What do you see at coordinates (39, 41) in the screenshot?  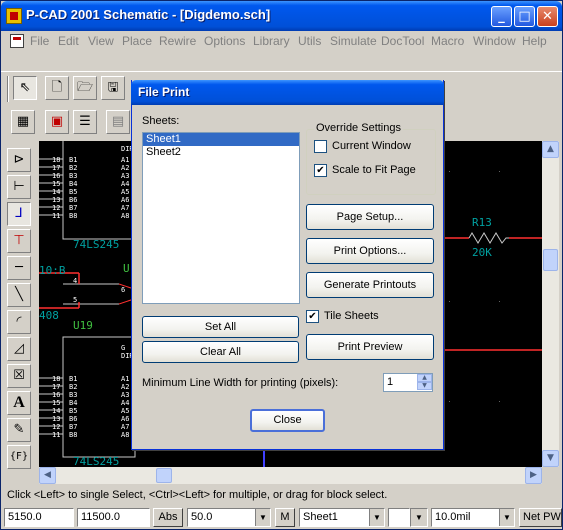 I see `menu-file: File` at bounding box center [39, 41].